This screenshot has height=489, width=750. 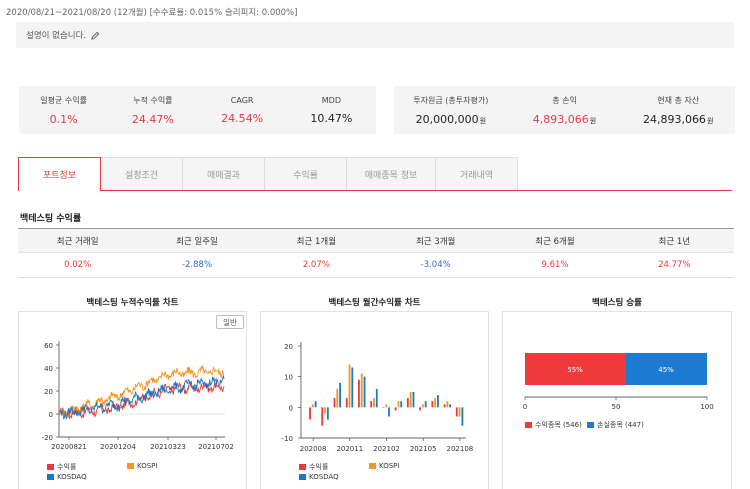 What do you see at coordinates (706, 407) in the screenshot?
I see `x-tick-label: 100` at bounding box center [706, 407].